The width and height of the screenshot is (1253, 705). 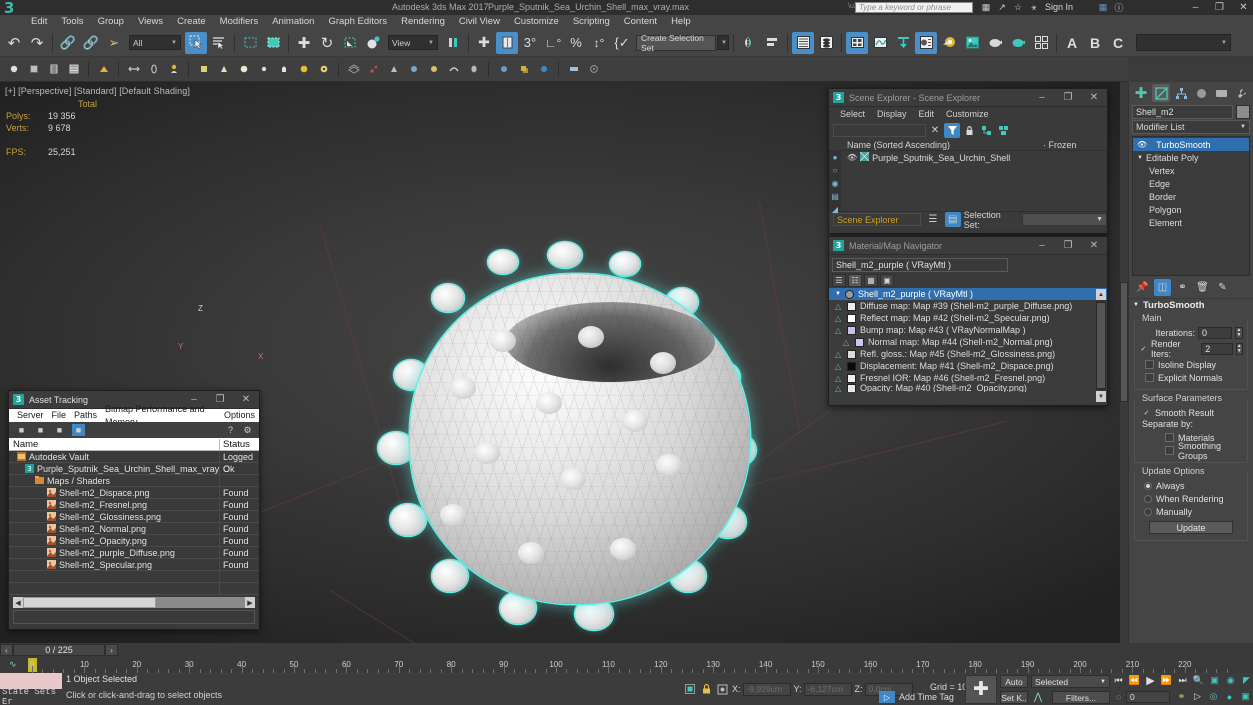 I want to click on zoom-region-icon: ▣, so click(x=1214, y=680).